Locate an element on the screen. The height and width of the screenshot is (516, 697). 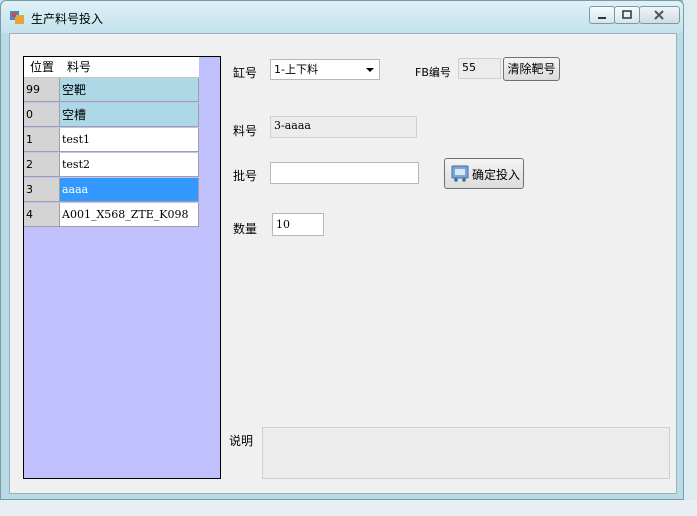
window-title: 生产料号投入 is located at coordinates (67, 19).